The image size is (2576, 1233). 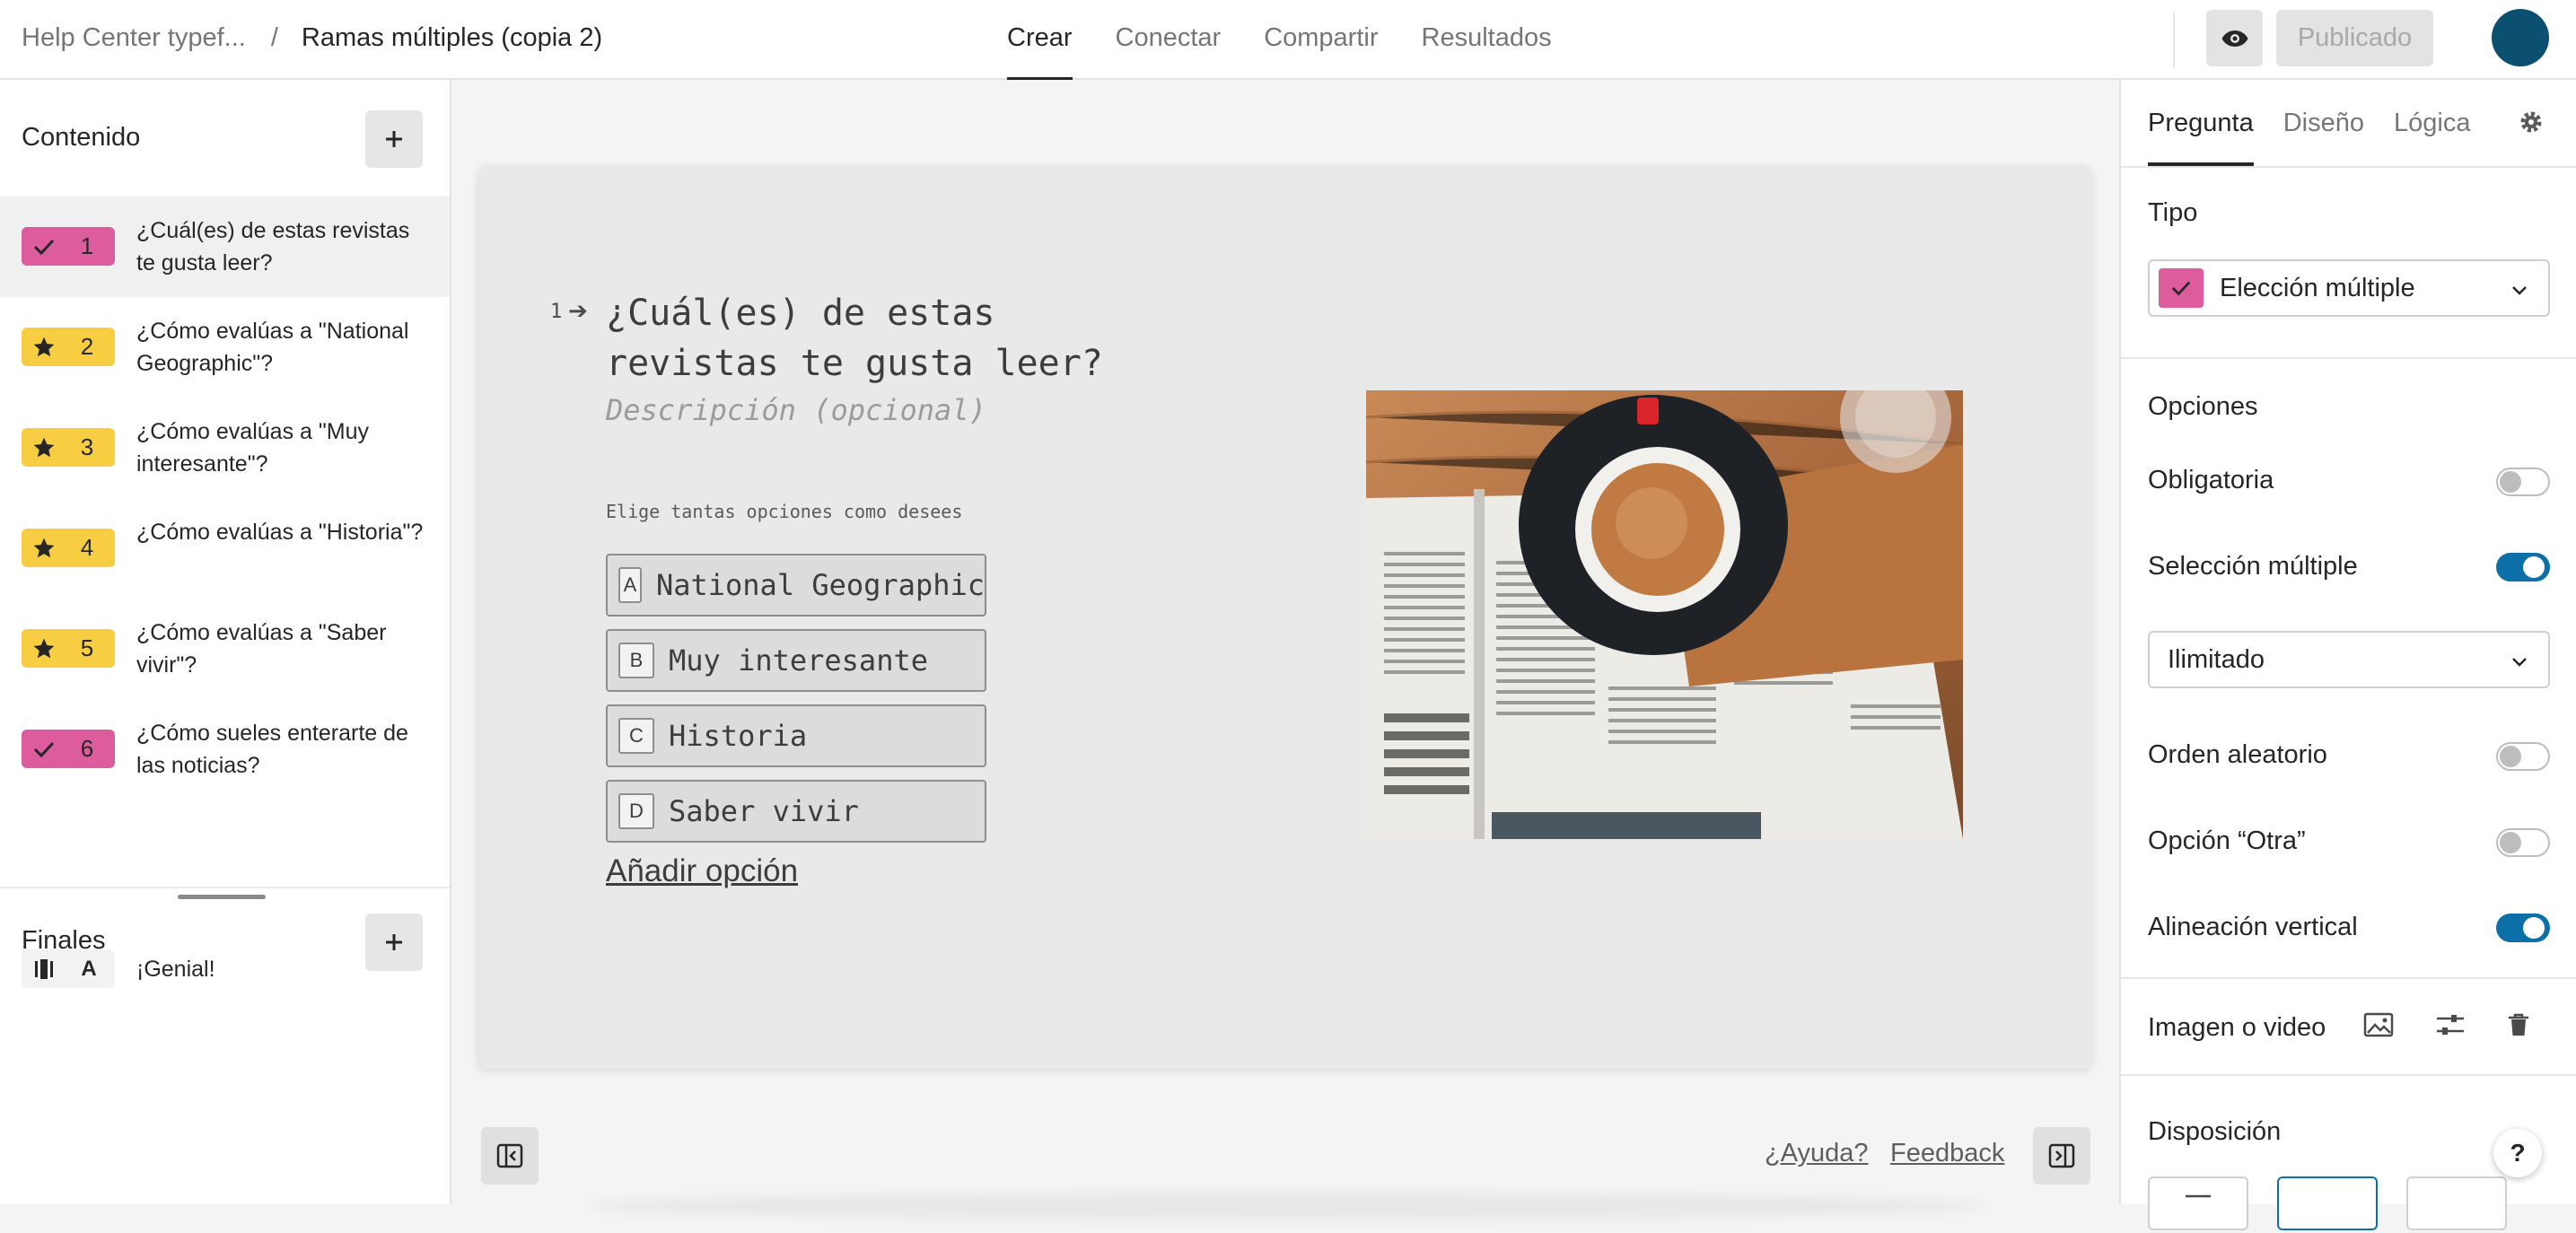 I want to click on main-nav-tabs: Crear Conectar Compartir Resultados, so click(x=1279, y=41).